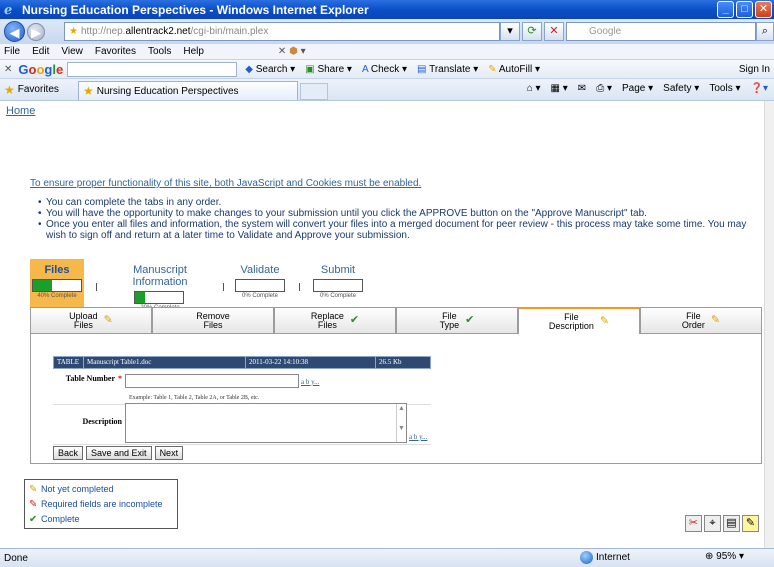 Image resolution: width=774 pixels, height=567 pixels. What do you see at coordinates (763, 9) in the screenshot?
I see `close-button: ✕` at bounding box center [763, 9].